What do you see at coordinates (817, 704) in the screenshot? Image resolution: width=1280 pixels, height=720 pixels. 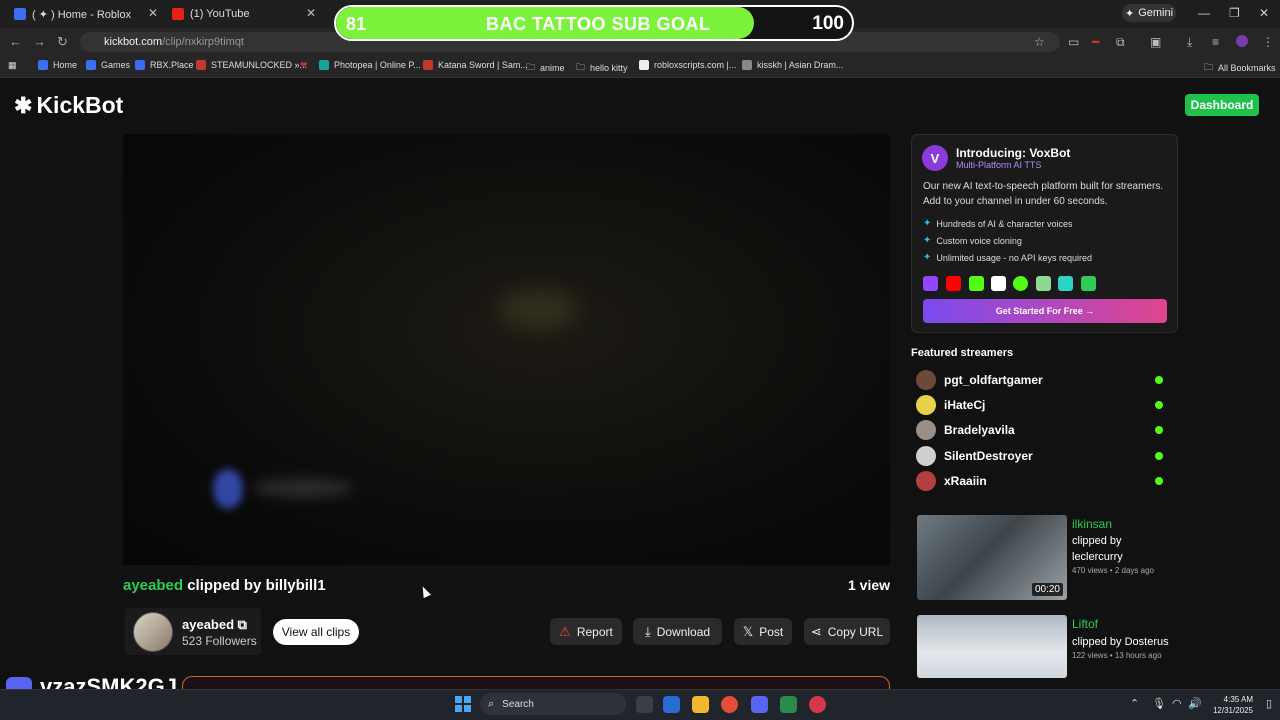 I see `opera-icon` at bounding box center [817, 704].